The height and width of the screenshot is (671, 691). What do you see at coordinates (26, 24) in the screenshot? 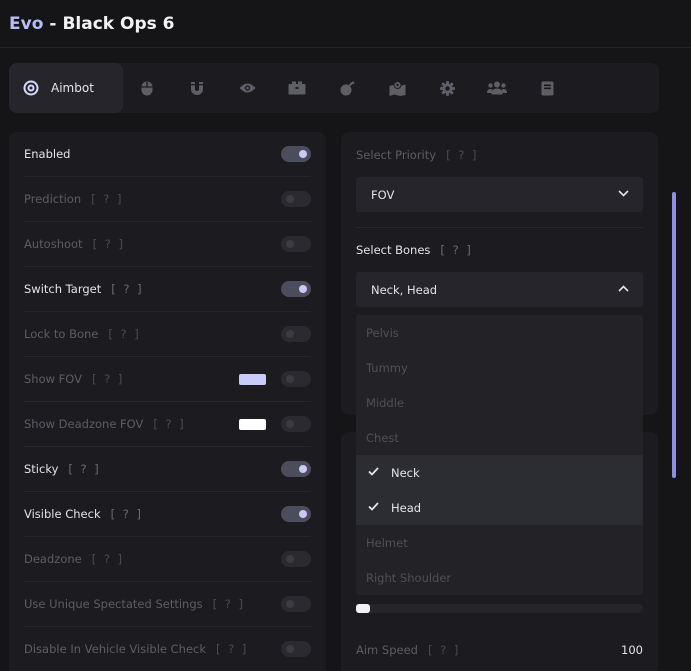
I see `brand-name: Evo` at bounding box center [26, 24].